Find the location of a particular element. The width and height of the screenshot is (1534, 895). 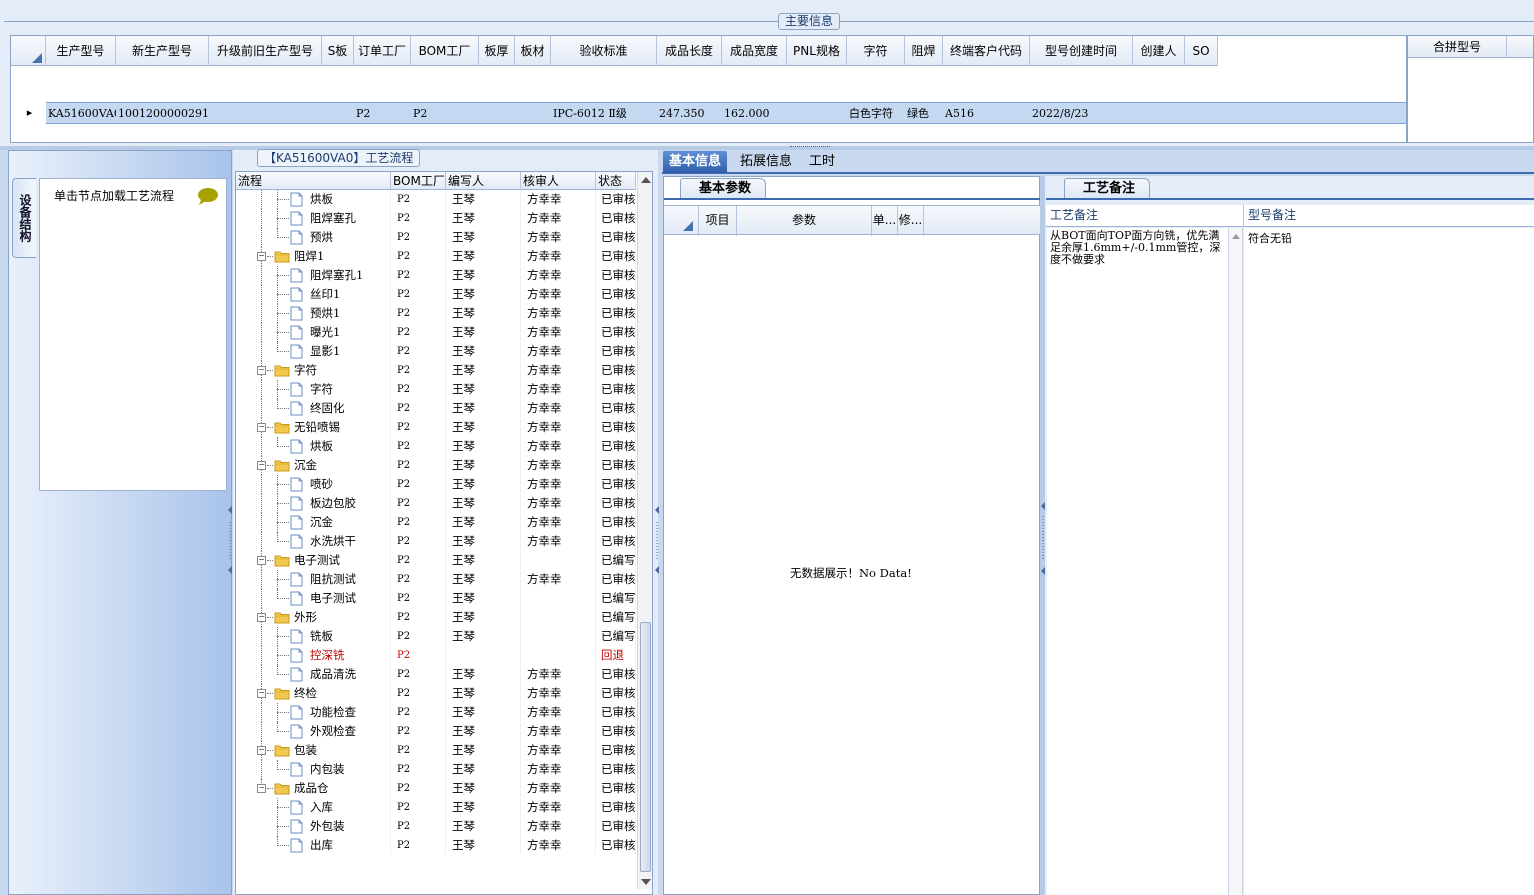

flow-column-header: BOM工厂 is located at coordinates (418, 181).